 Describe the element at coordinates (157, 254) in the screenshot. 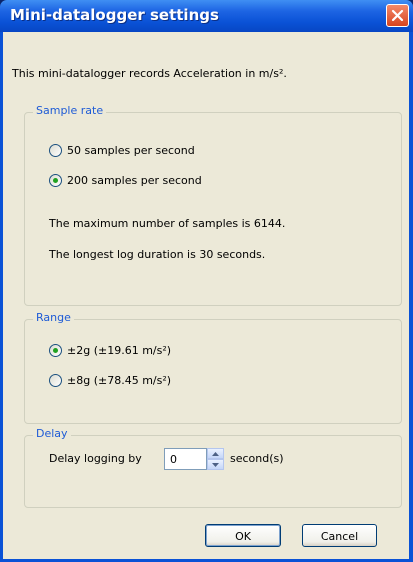

I see `longest-duration-text: The longest log duration is 30 seconds.` at that location.